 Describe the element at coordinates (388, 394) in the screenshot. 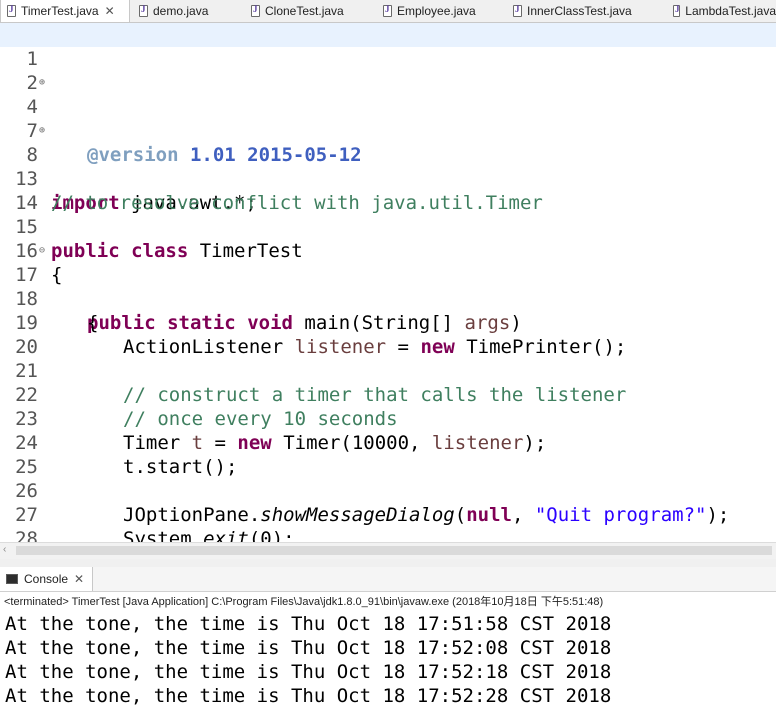

I see `code-line: 22 // once every 10 seconds` at that location.